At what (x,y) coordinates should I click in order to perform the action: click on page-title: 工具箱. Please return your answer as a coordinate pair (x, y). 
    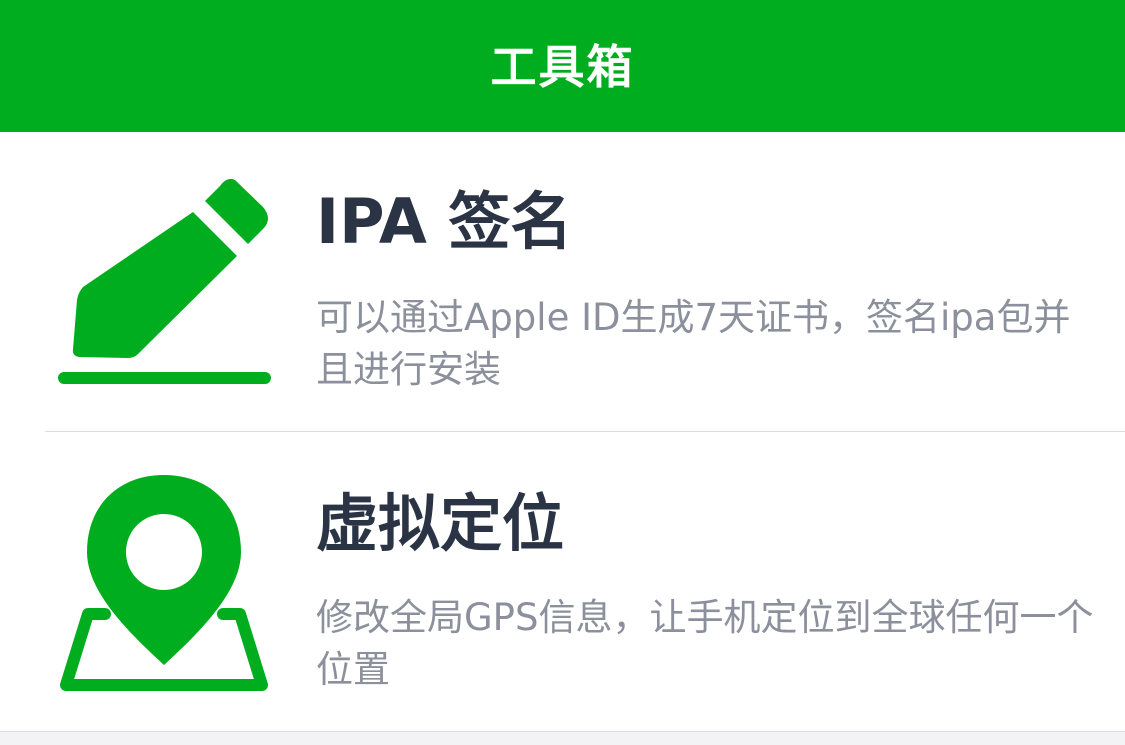
    Looking at the image, I should click on (562, 67).